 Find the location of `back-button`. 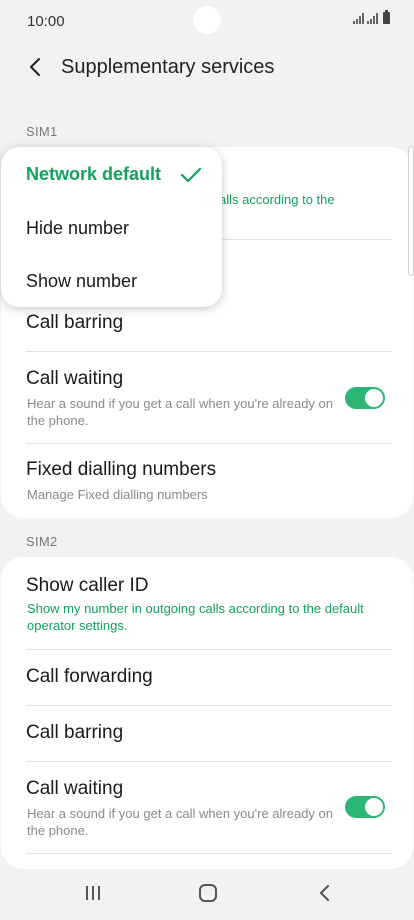

back-button is located at coordinates (35, 67).